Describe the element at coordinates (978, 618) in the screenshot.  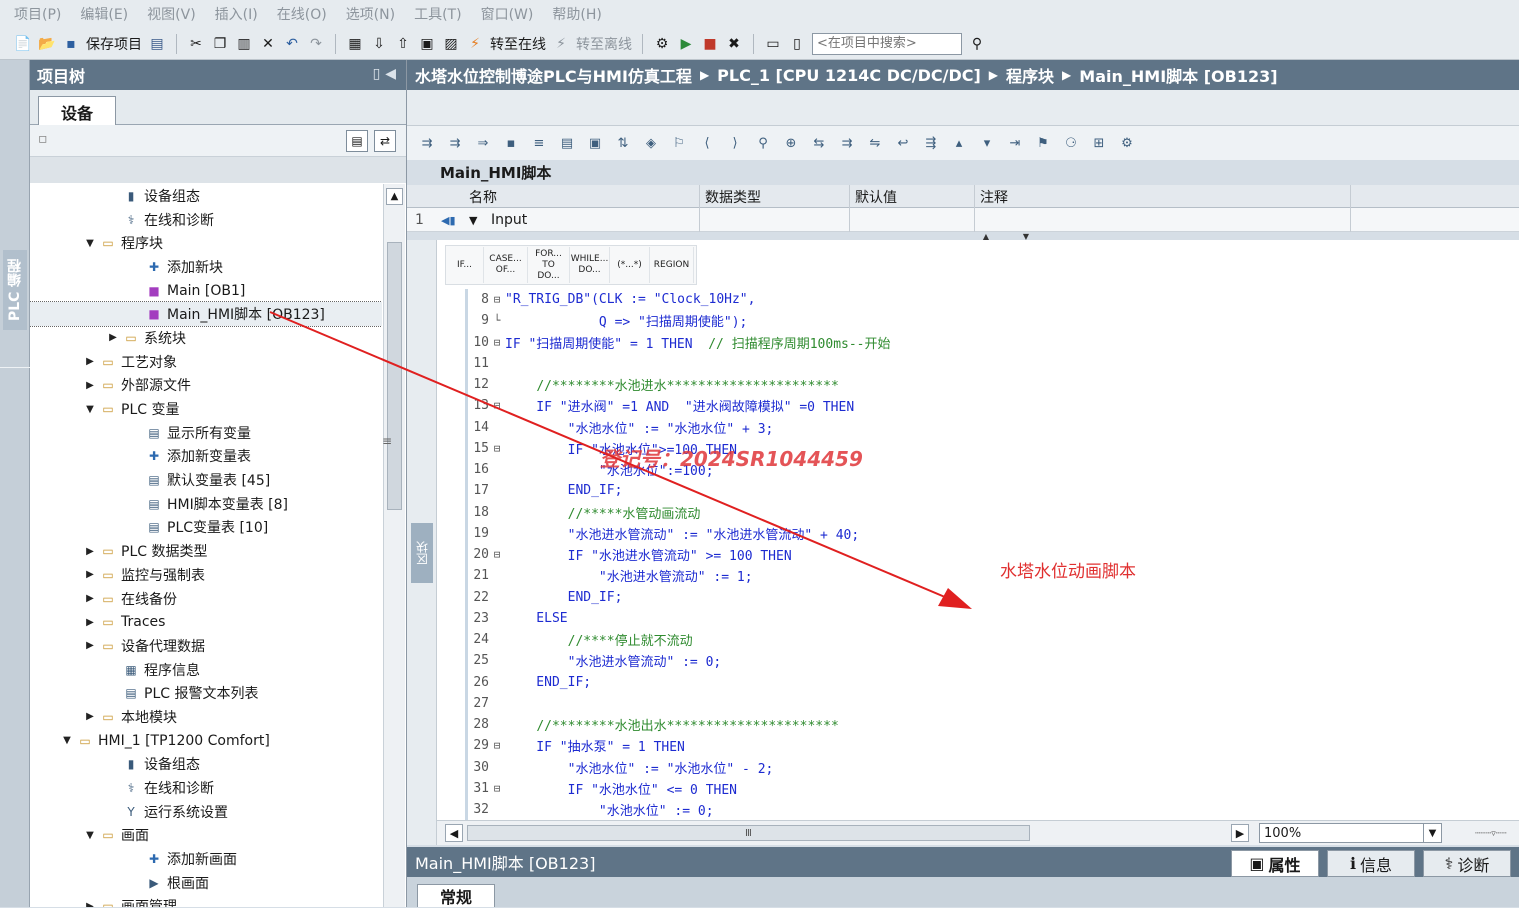
I see `code-line: 23 ELSE` at that location.